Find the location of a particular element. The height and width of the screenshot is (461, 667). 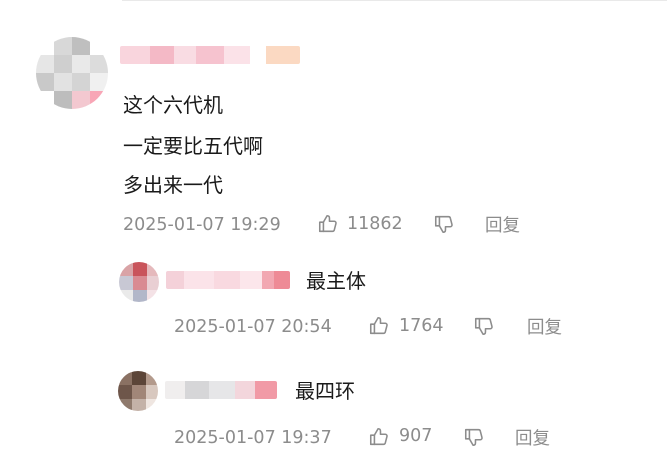

comment-line: 这个六代机 is located at coordinates (173, 105).